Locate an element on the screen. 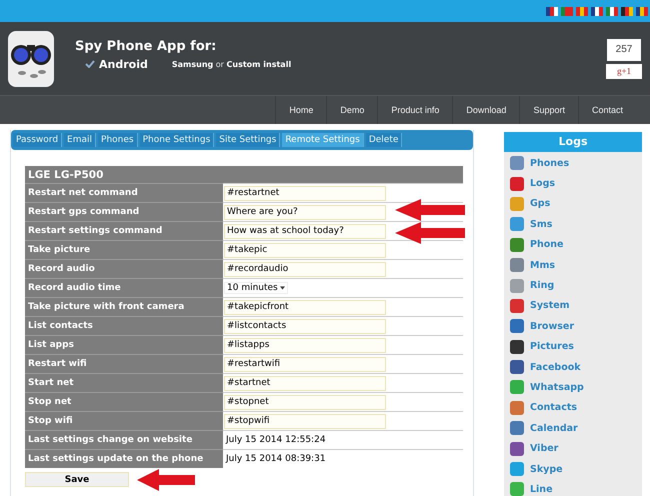 This screenshot has width=650, height=496. sidebar-item: Line is located at coordinates (573, 487).